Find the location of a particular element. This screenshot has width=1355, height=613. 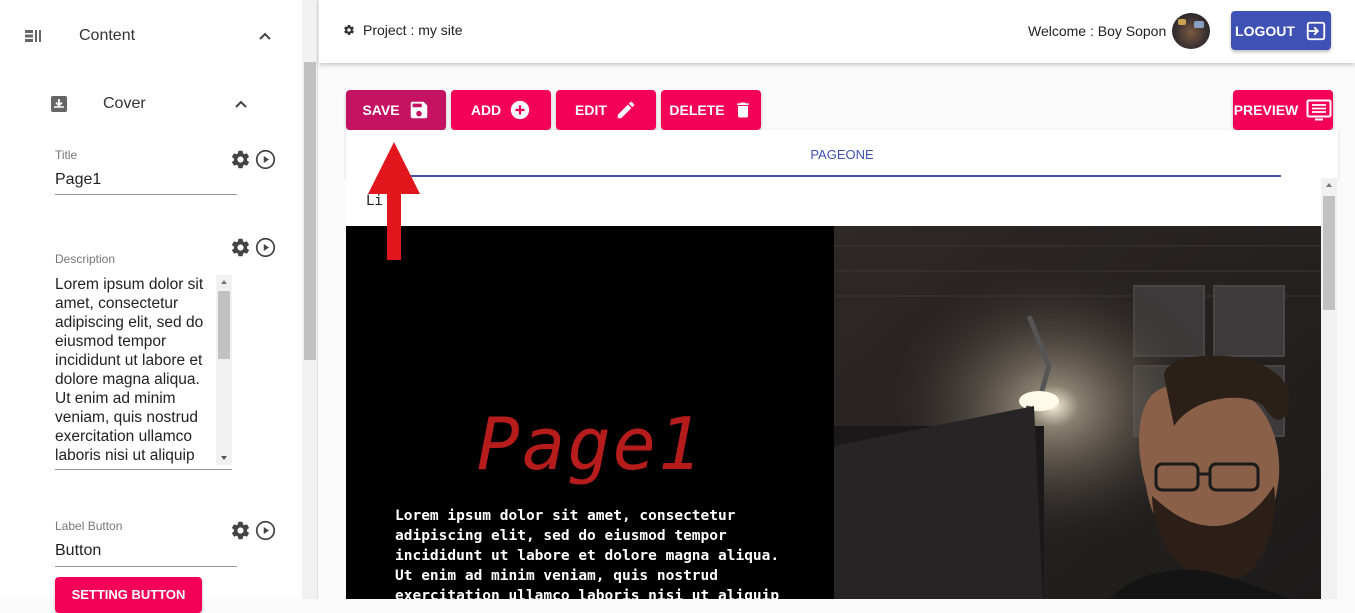

cover-title: Page1 is located at coordinates (590, 444).